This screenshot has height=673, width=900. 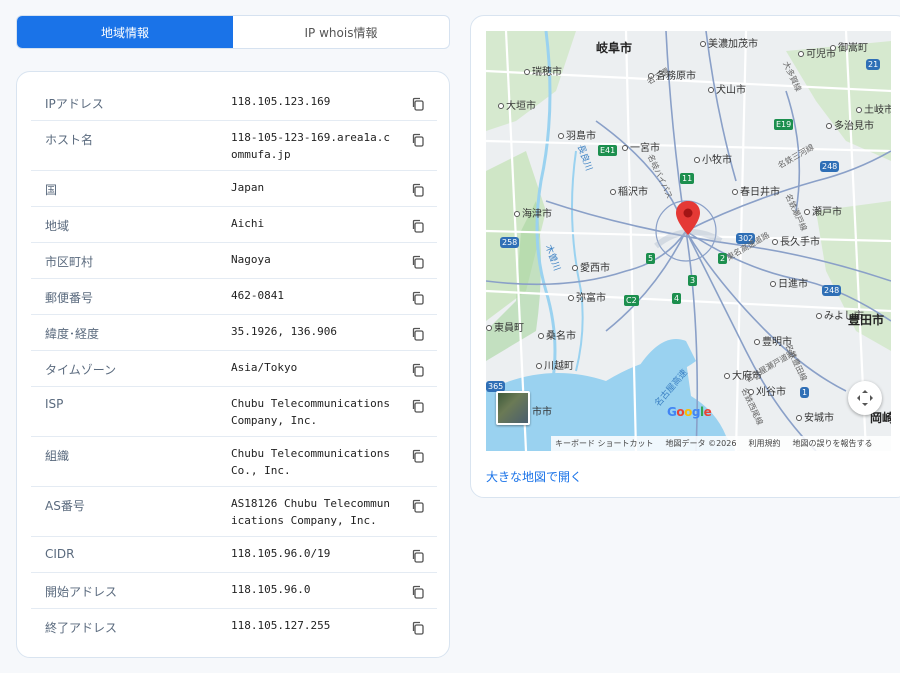 I want to click on info-row: 組織 Chubu Telecommunications Co., Inc., so click(x=234, y=462).